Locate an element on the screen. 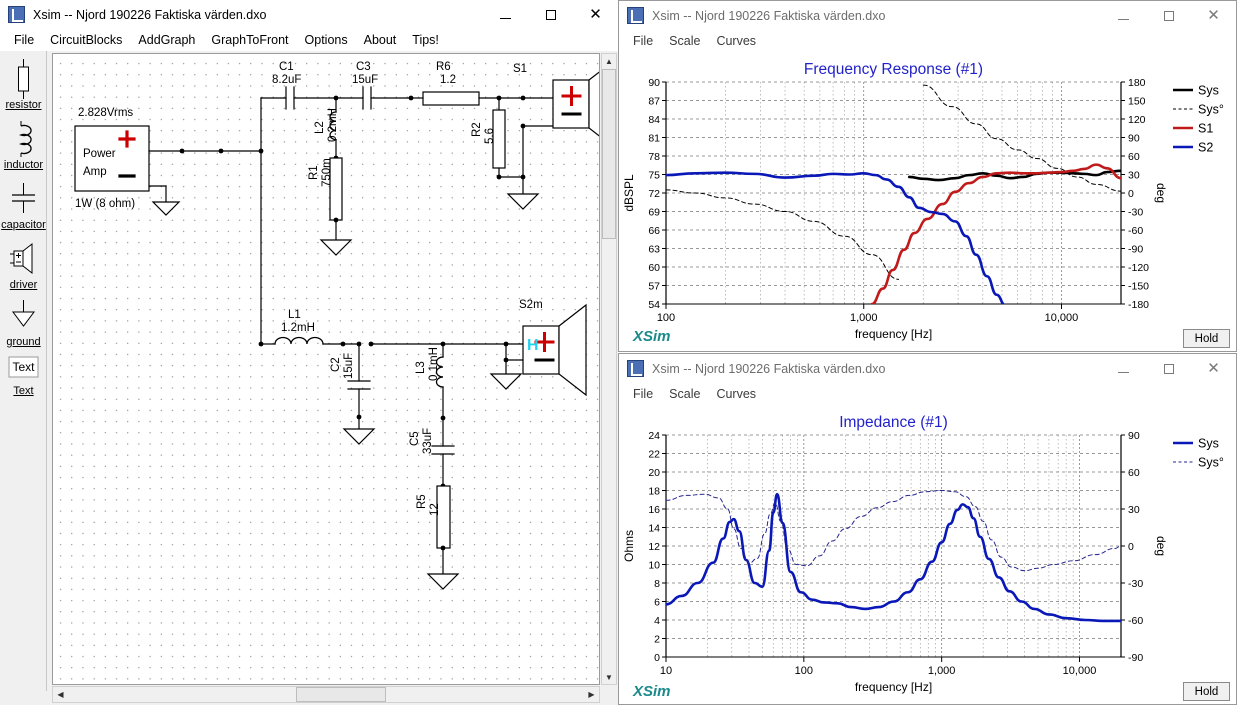  svg-text: deg is located at coordinates (1161, 546).